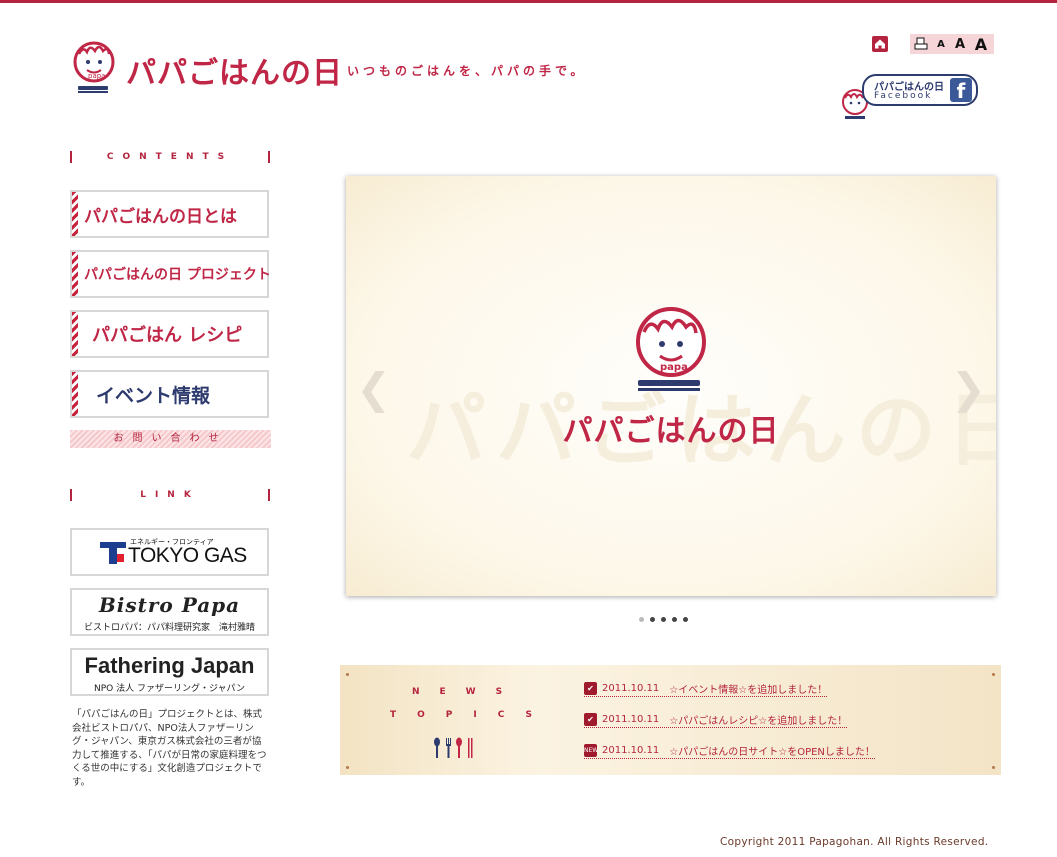 This screenshot has width=1057, height=857. Describe the element at coordinates (169, 628) in the screenshot. I see `bistro-papa-sub: ビストロパパ：パパ料理研究家 滝村雅晴` at that location.